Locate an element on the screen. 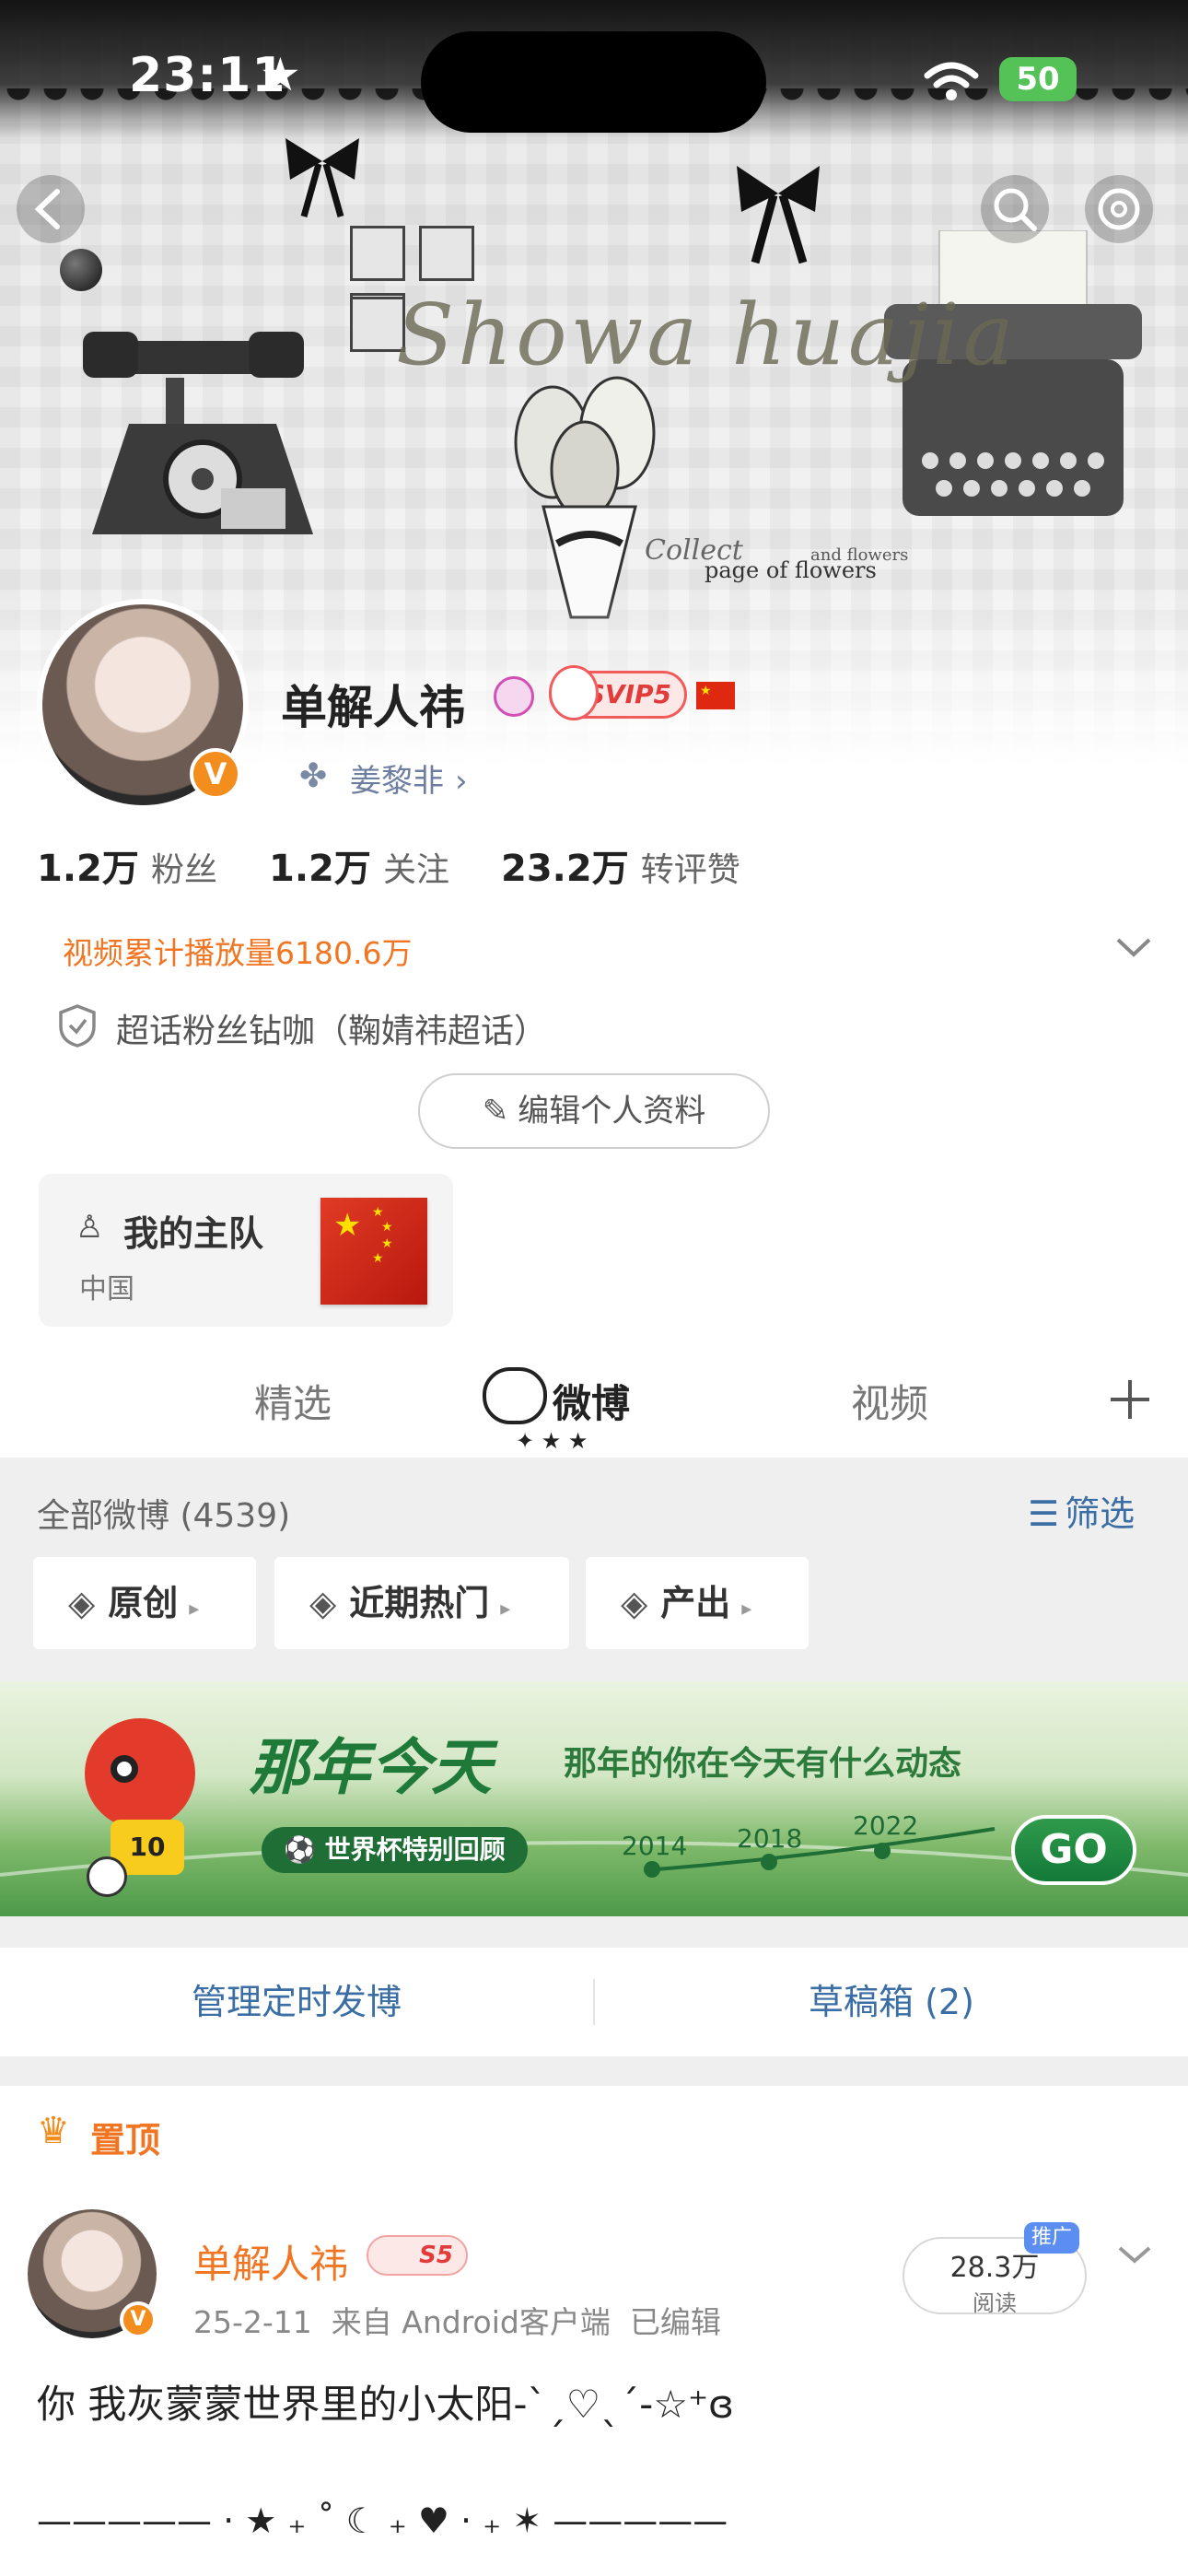 Image resolution: width=1188 pixels, height=2576 pixels. home-team-card: ♙ 我的主队 中国 ★ ★ ★ ★ ★ is located at coordinates (246, 1250).